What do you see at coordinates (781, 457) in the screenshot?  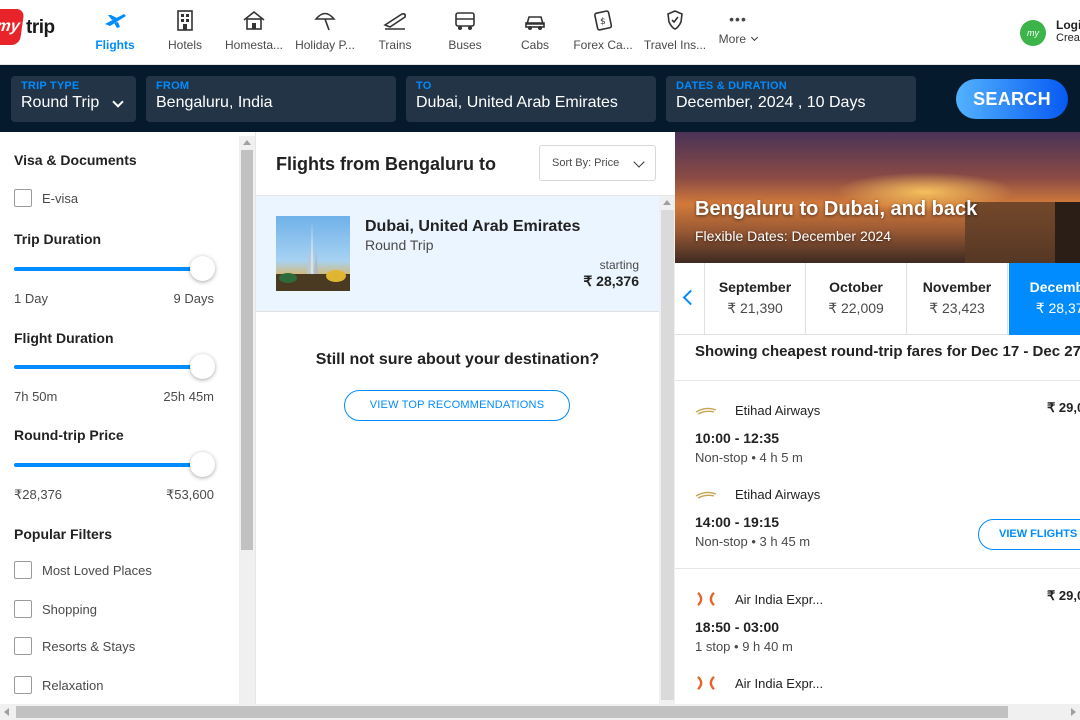 I see `duration-text: 4 h 5 m` at bounding box center [781, 457].